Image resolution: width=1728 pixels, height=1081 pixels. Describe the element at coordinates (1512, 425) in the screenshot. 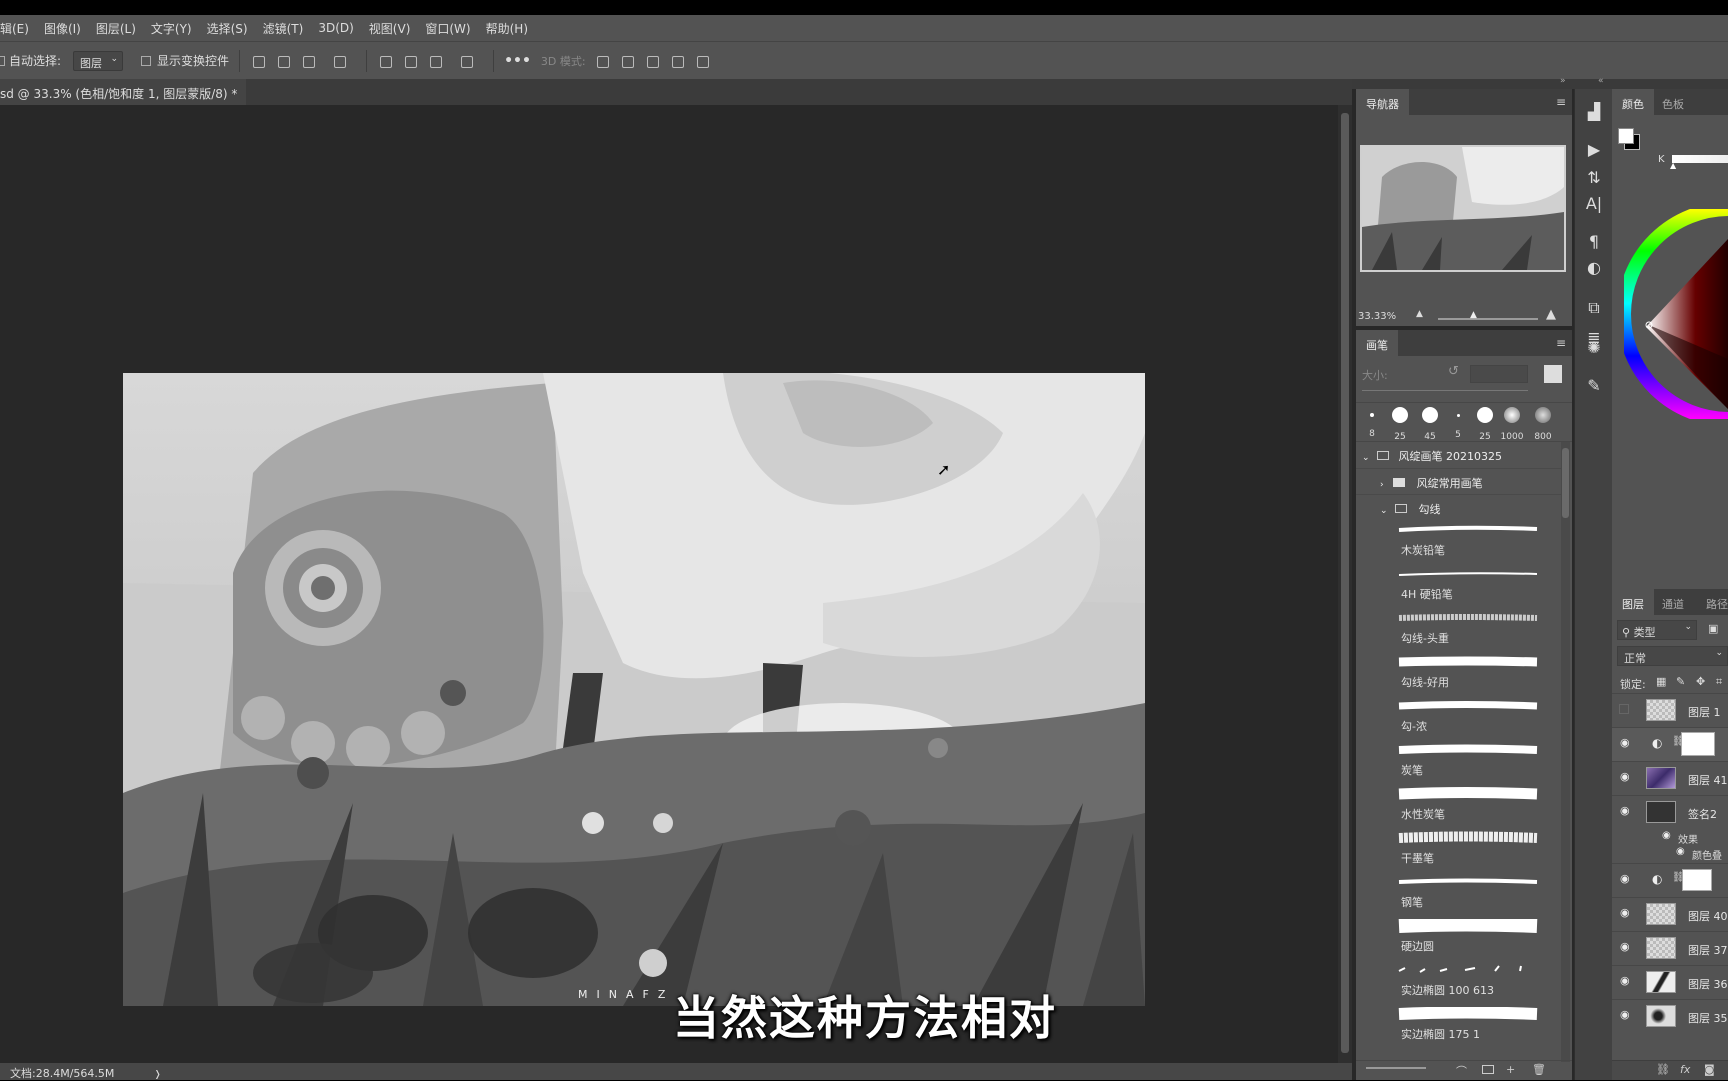

I see `preset-6: 1000` at that location.